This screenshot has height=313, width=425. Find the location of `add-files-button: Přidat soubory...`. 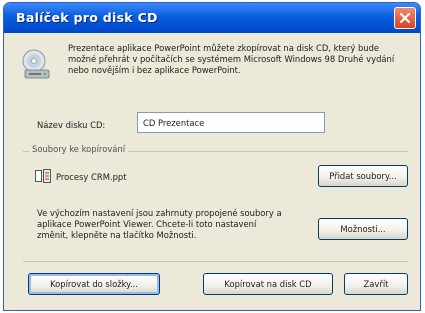

add-files-button: Přidat soubory... is located at coordinates (363, 176).